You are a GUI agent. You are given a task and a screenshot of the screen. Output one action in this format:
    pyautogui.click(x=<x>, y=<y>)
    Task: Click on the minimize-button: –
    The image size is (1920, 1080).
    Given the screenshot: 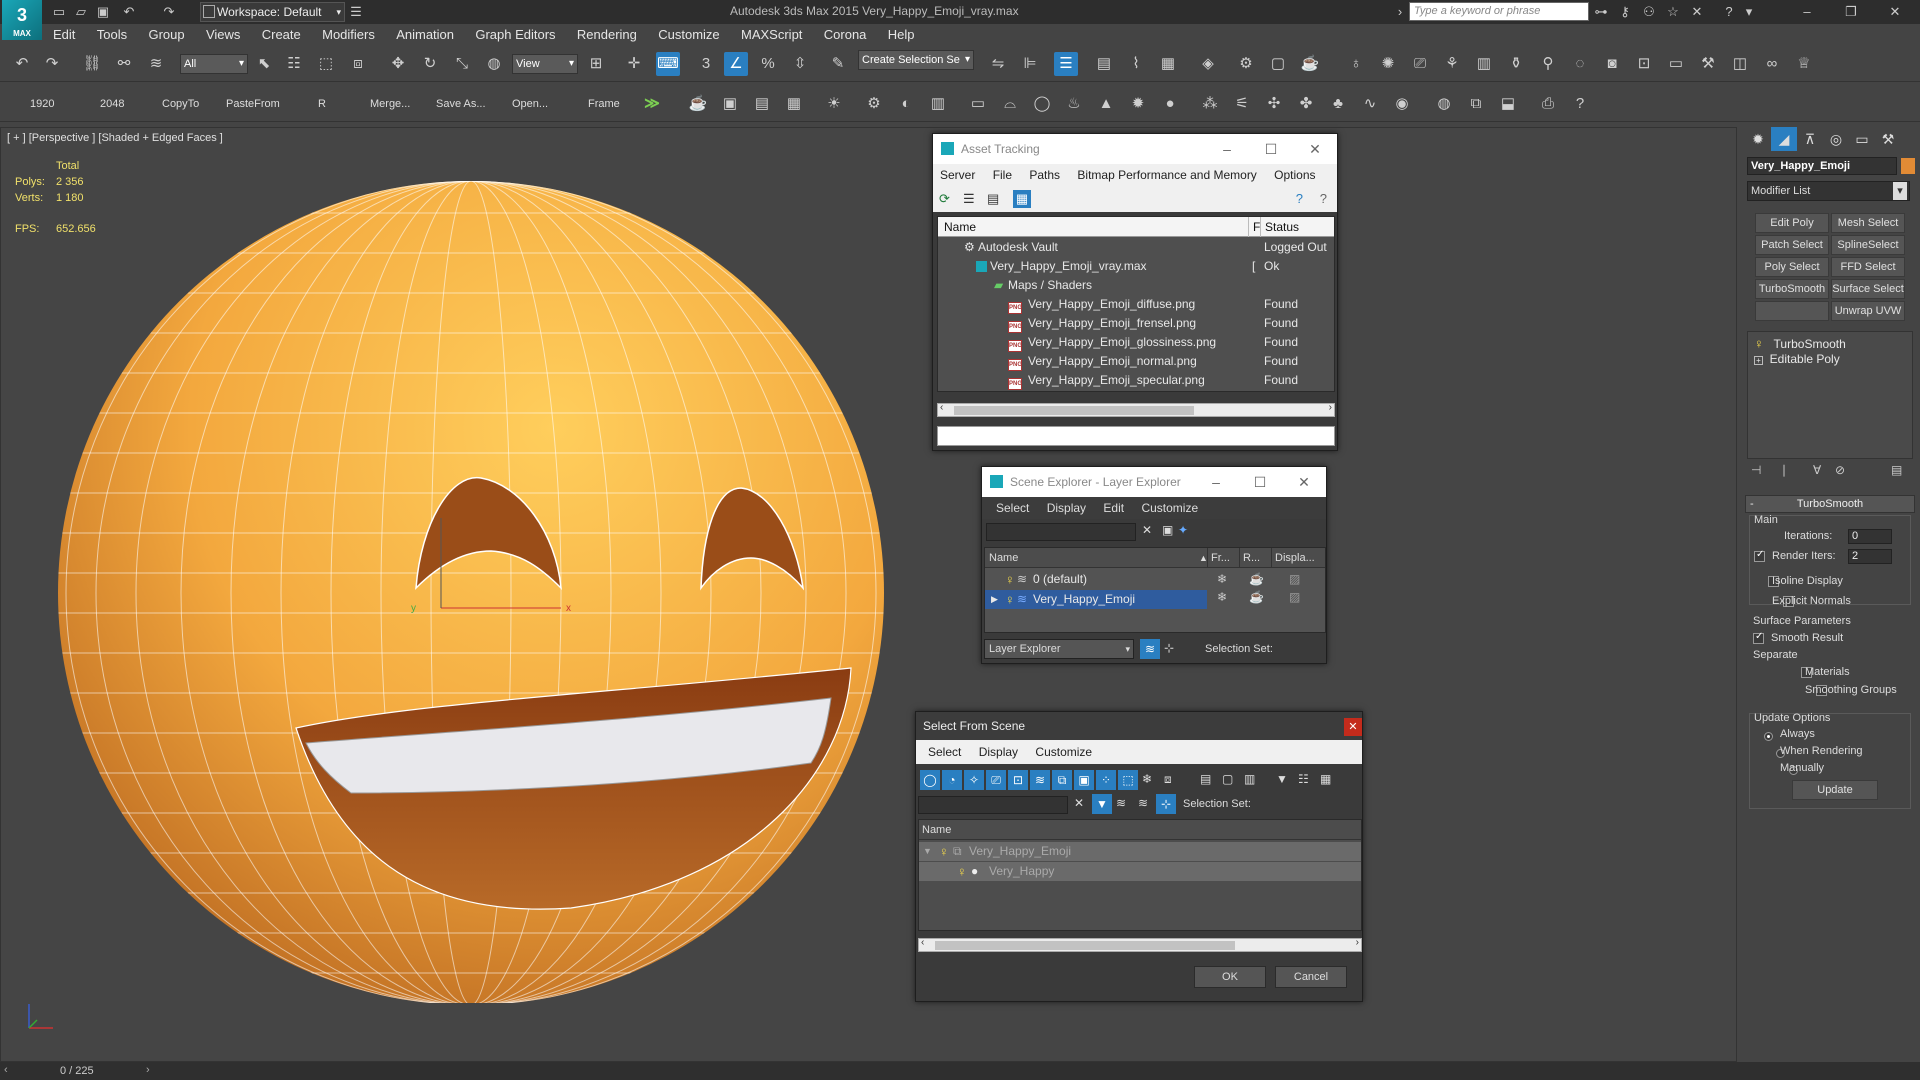 What is the action you would take?
    pyautogui.click(x=1227, y=149)
    